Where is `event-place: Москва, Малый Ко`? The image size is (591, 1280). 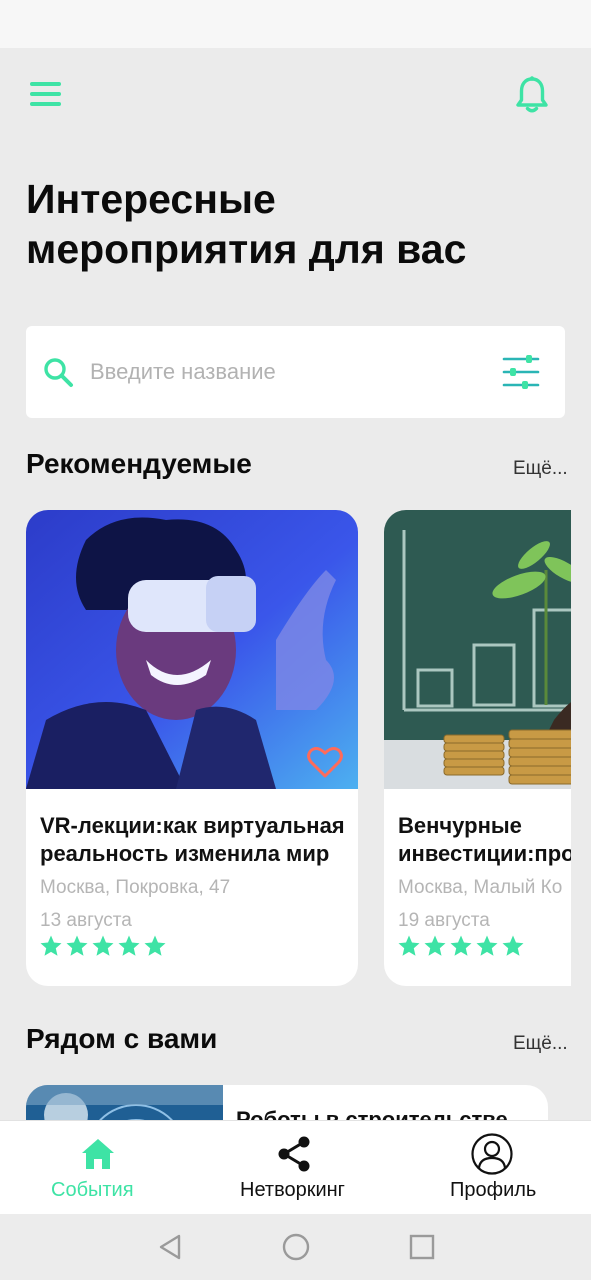
event-place: Москва, Малый Ко is located at coordinates (480, 887).